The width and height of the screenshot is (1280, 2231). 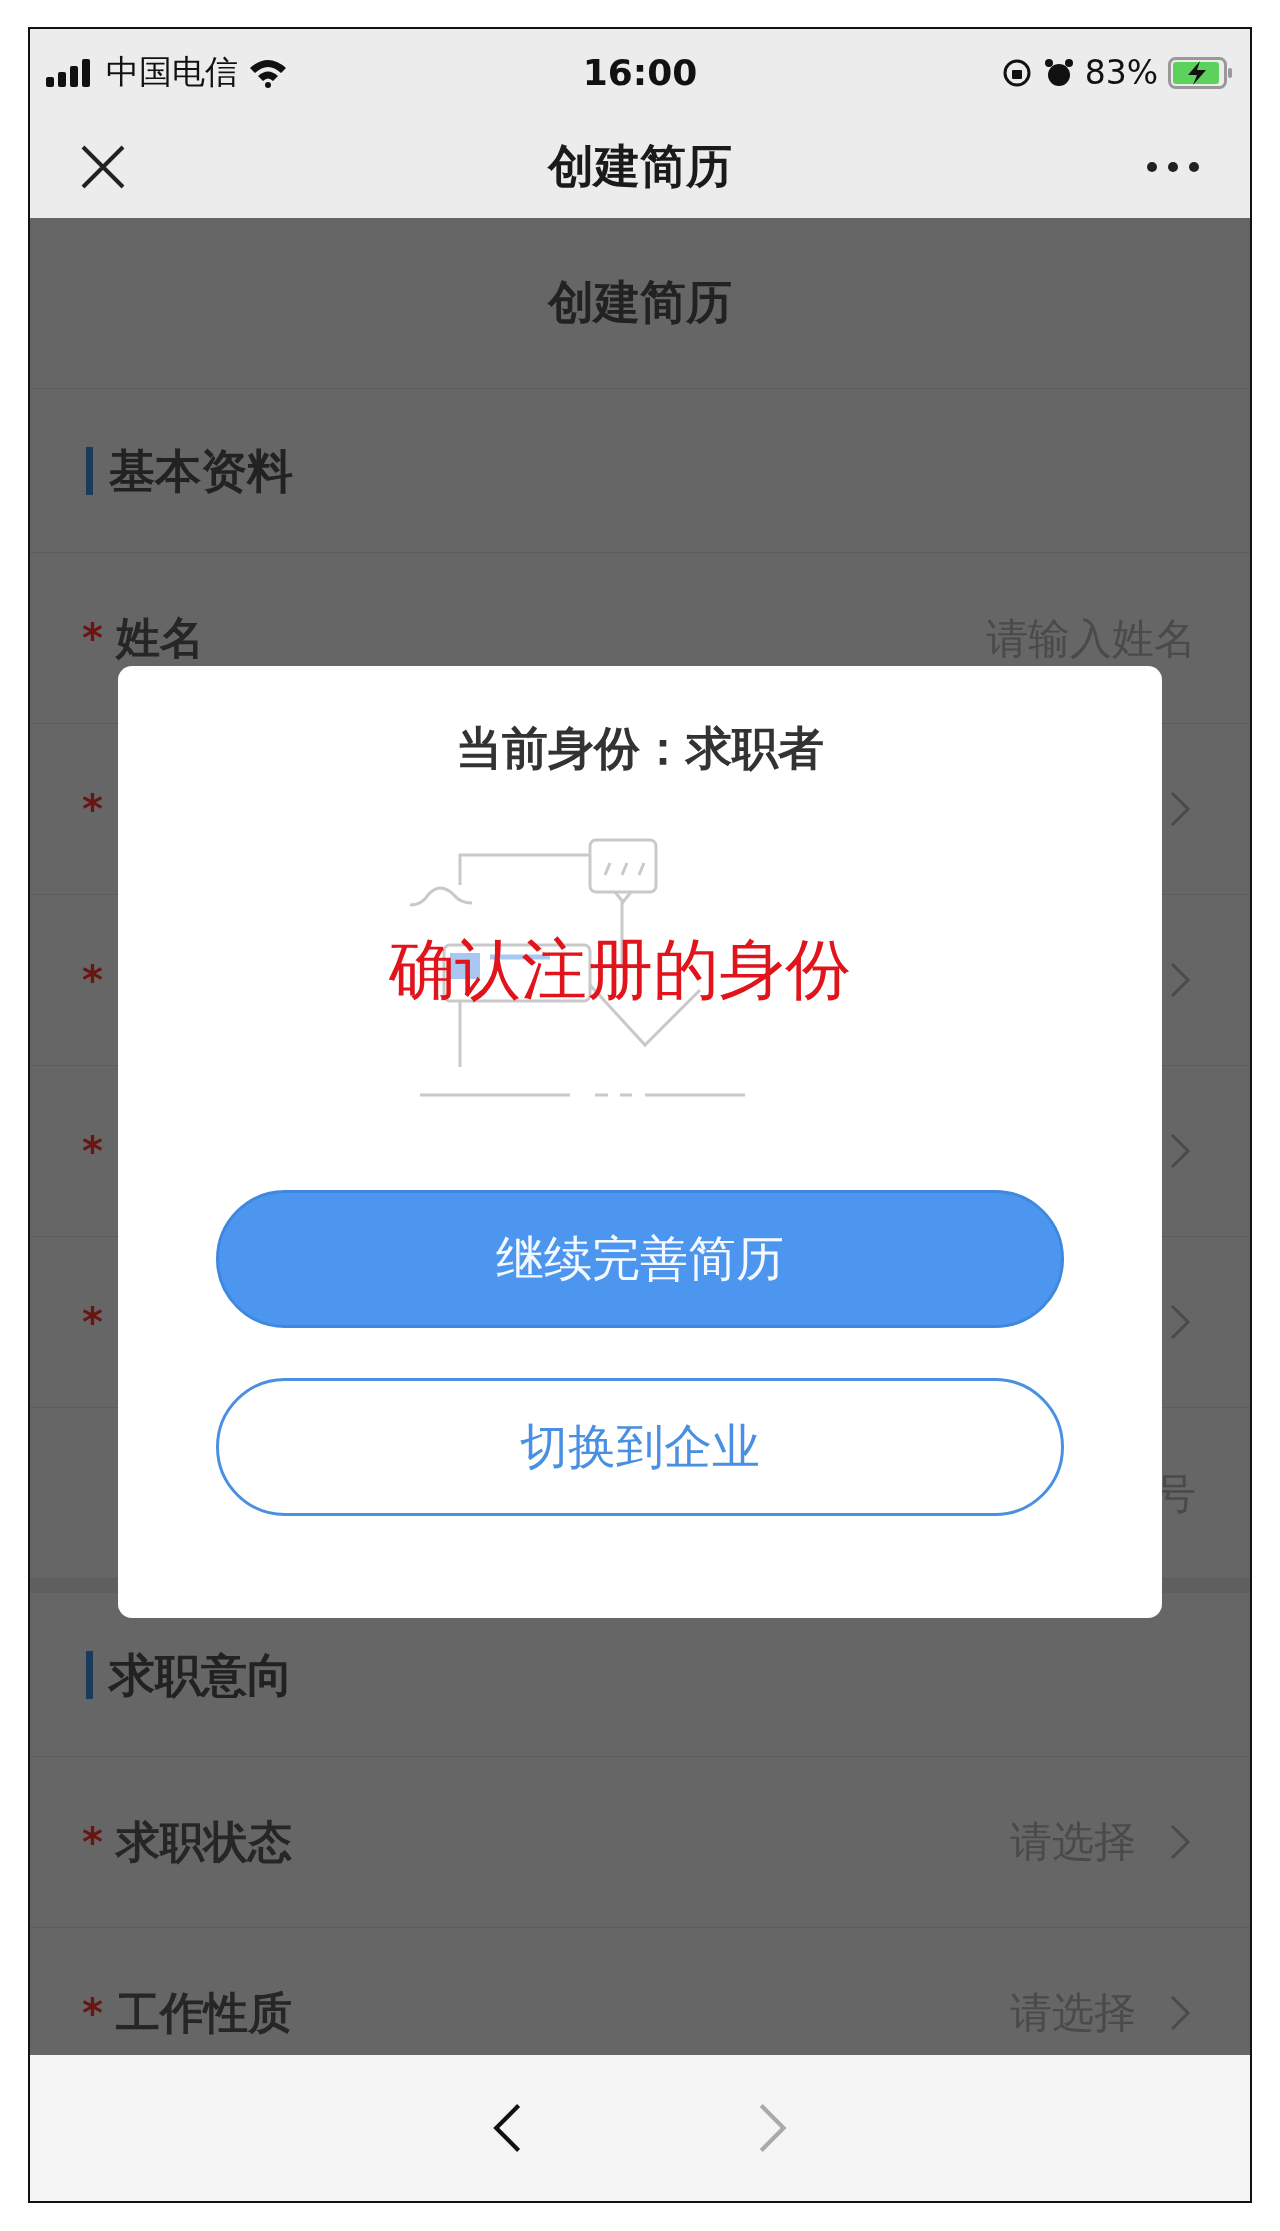 I want to click on nav-title: 创建简历, so click(x=640, y=166).